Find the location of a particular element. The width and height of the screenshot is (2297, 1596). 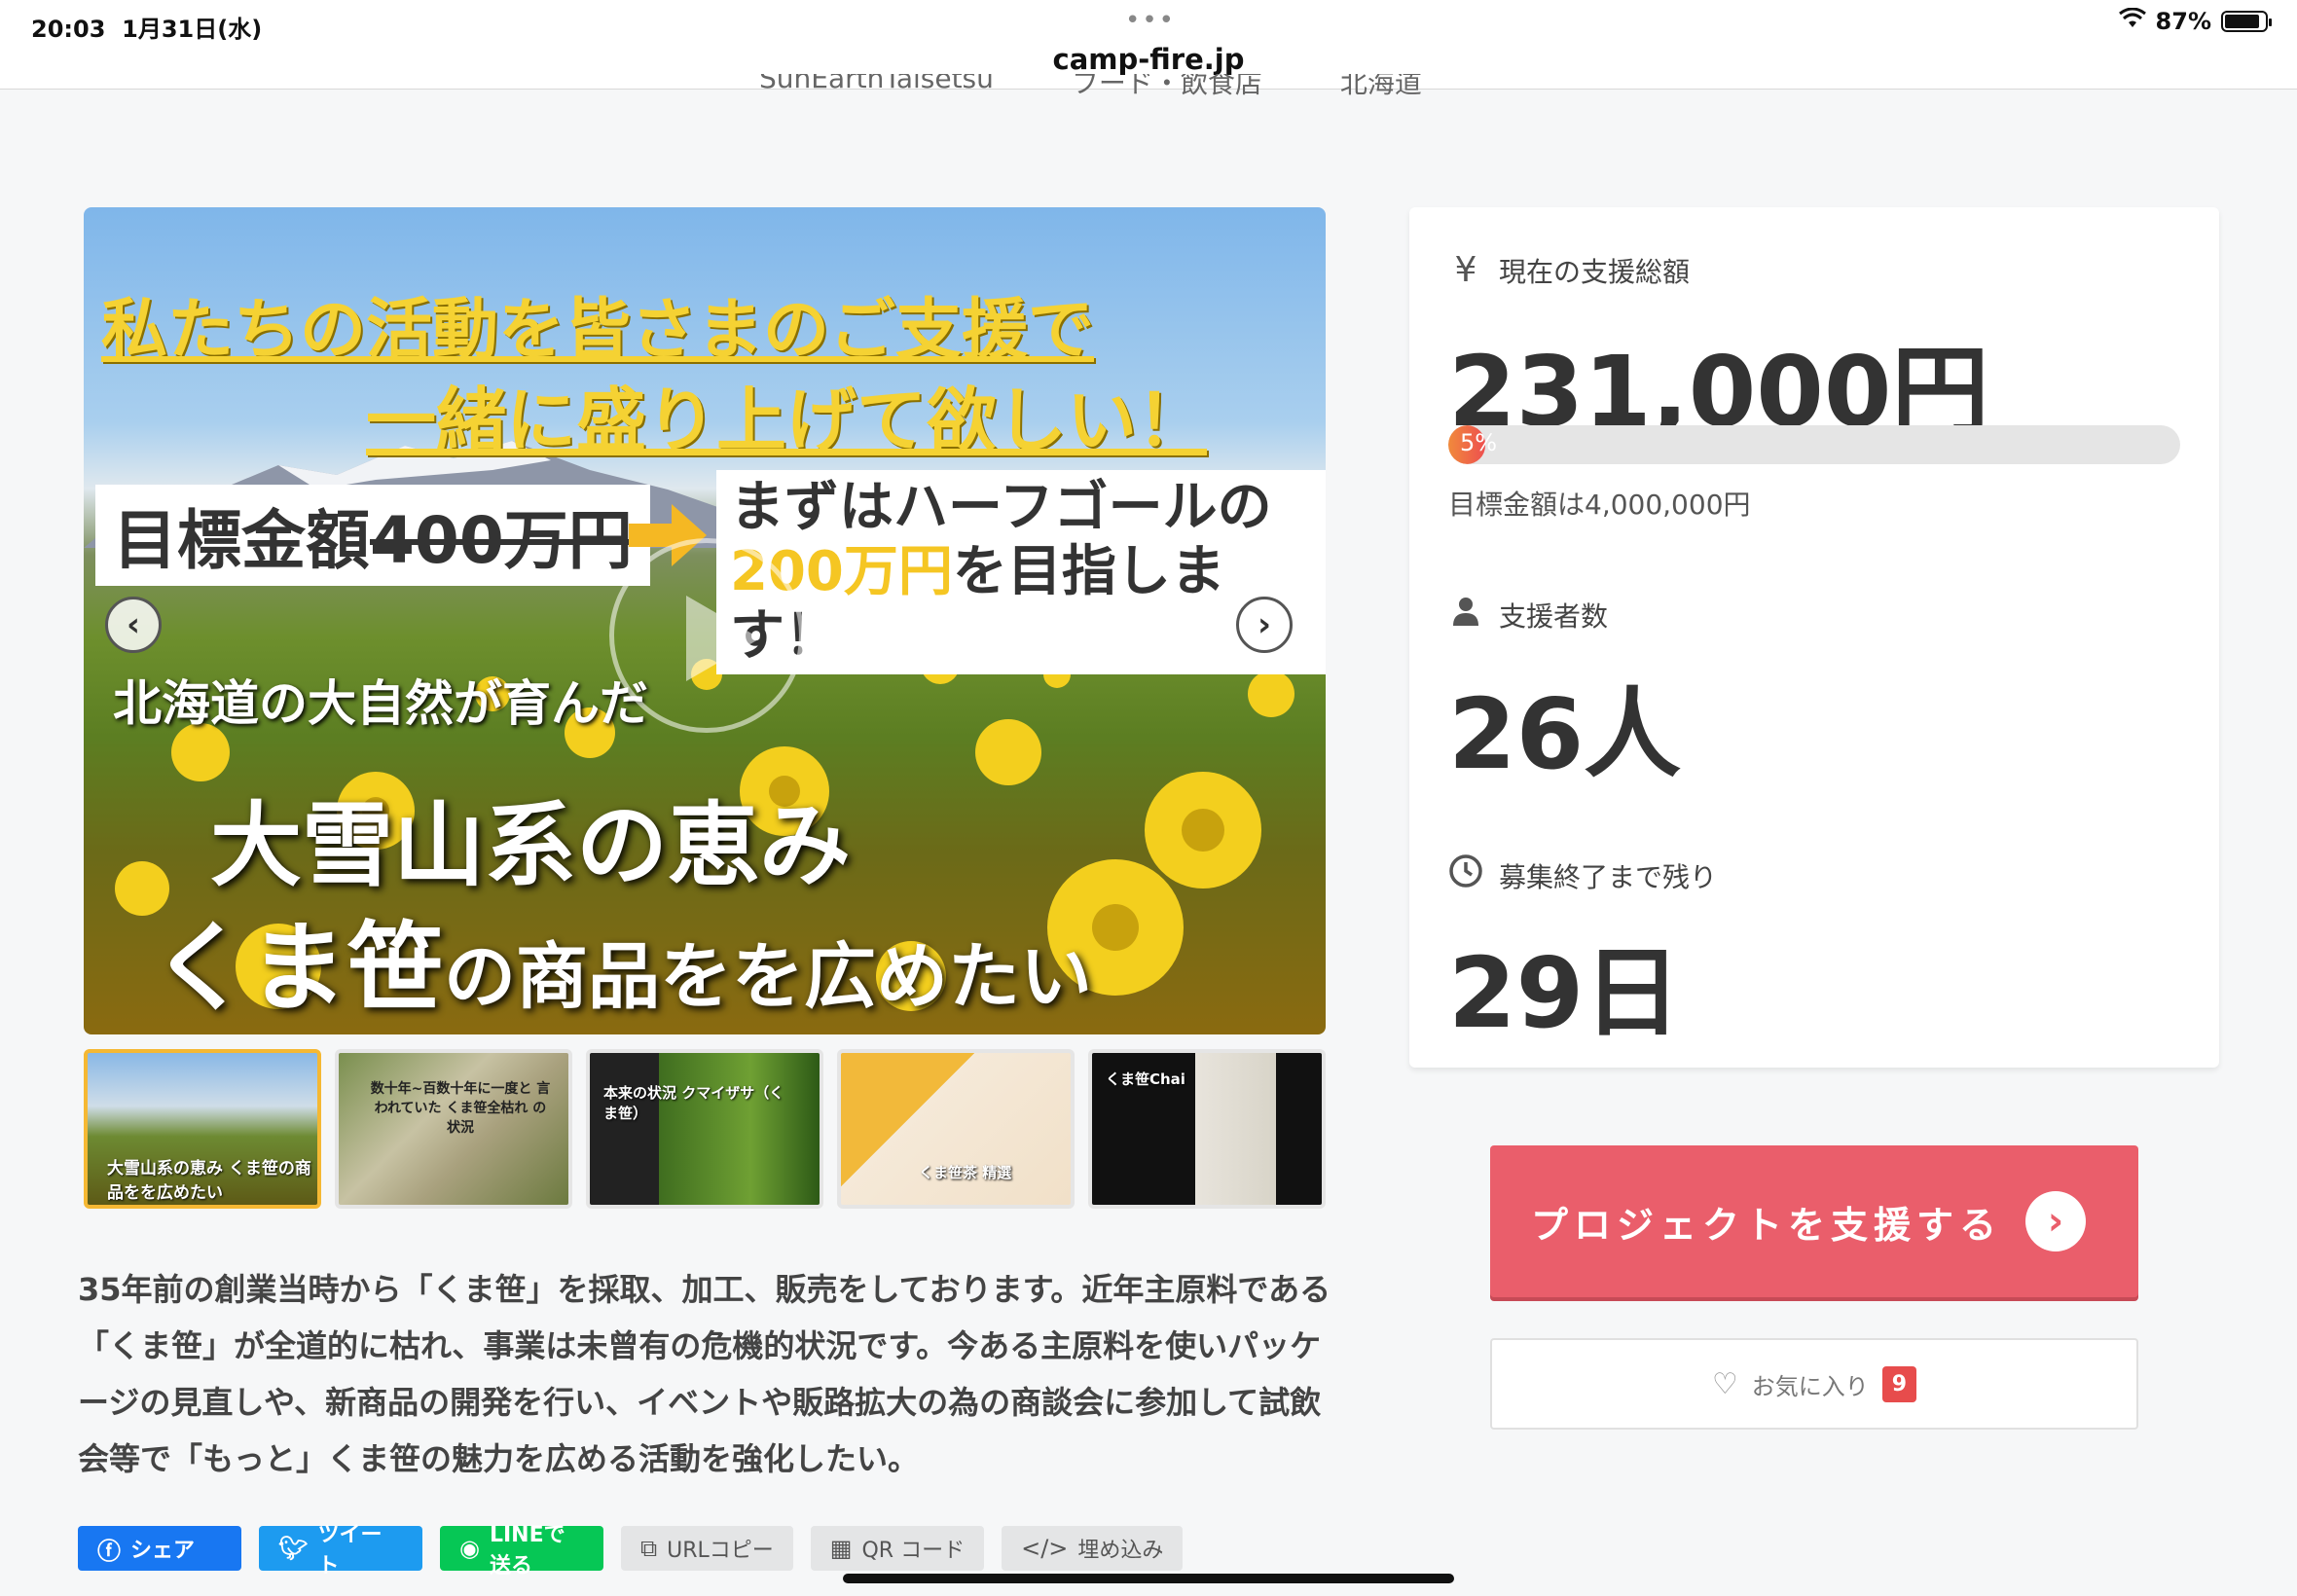

hero-heading-line2: 一緒に盛り上げて欲しい！ is located at coordinates (787, 420).